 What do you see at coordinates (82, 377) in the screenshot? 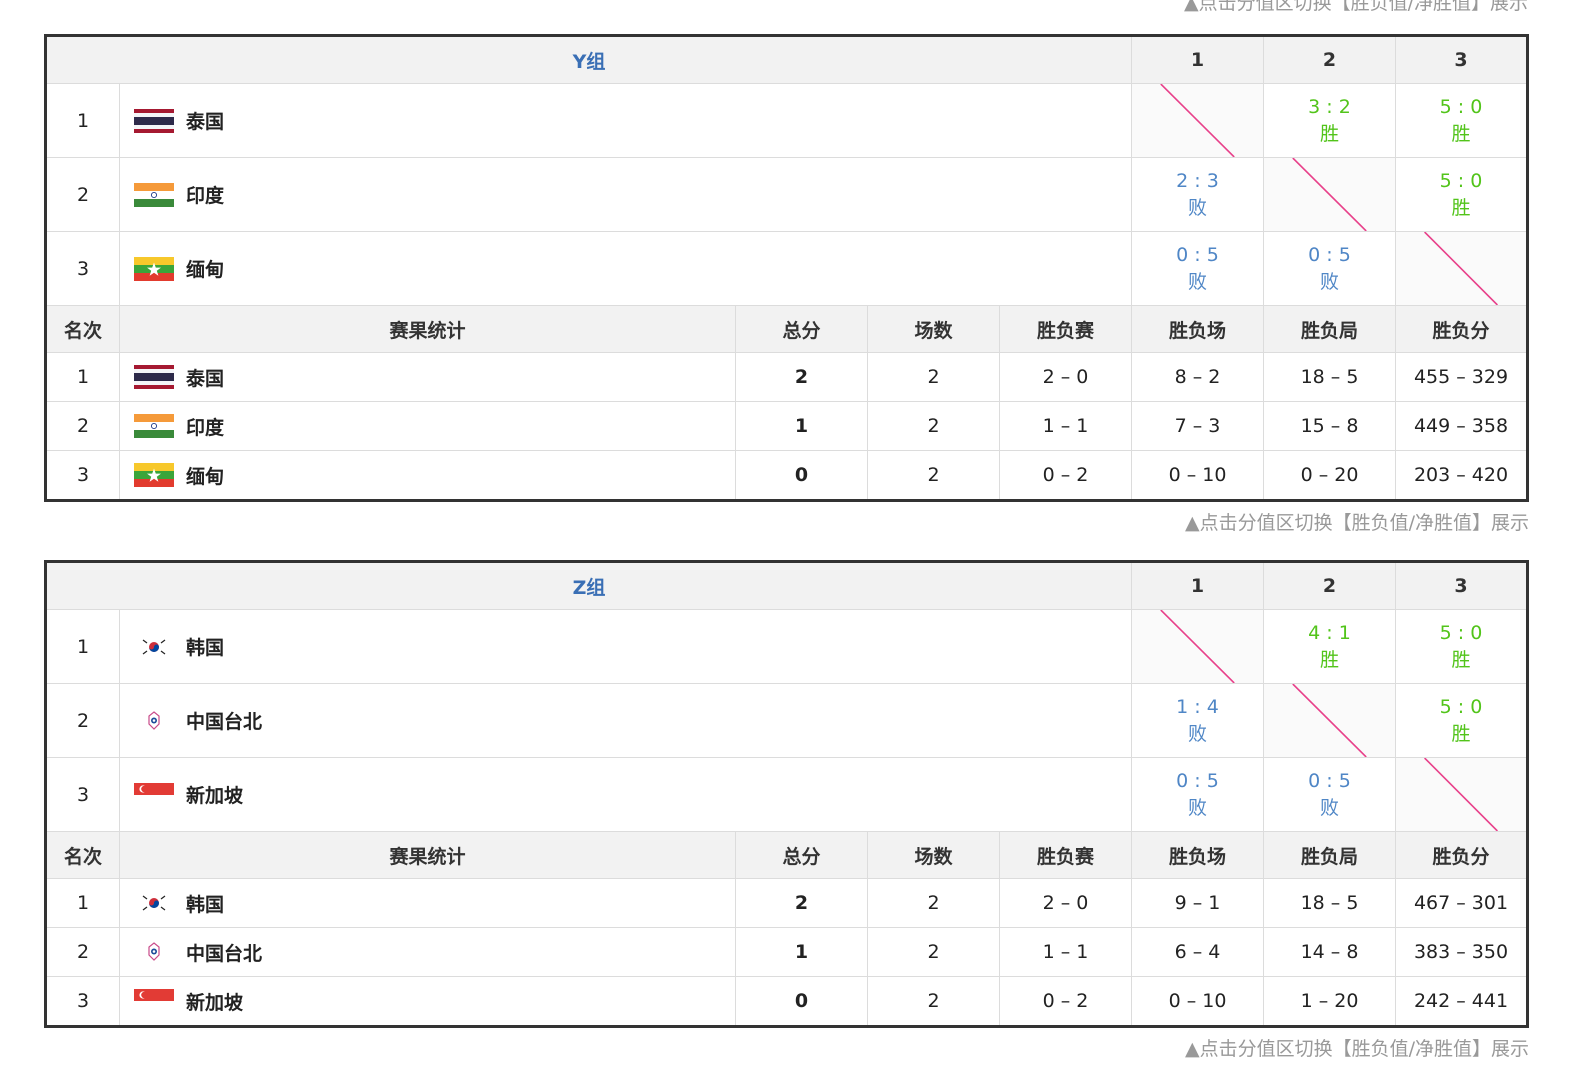
I see `standing-rank: 1` at bounding box center [82, 377].